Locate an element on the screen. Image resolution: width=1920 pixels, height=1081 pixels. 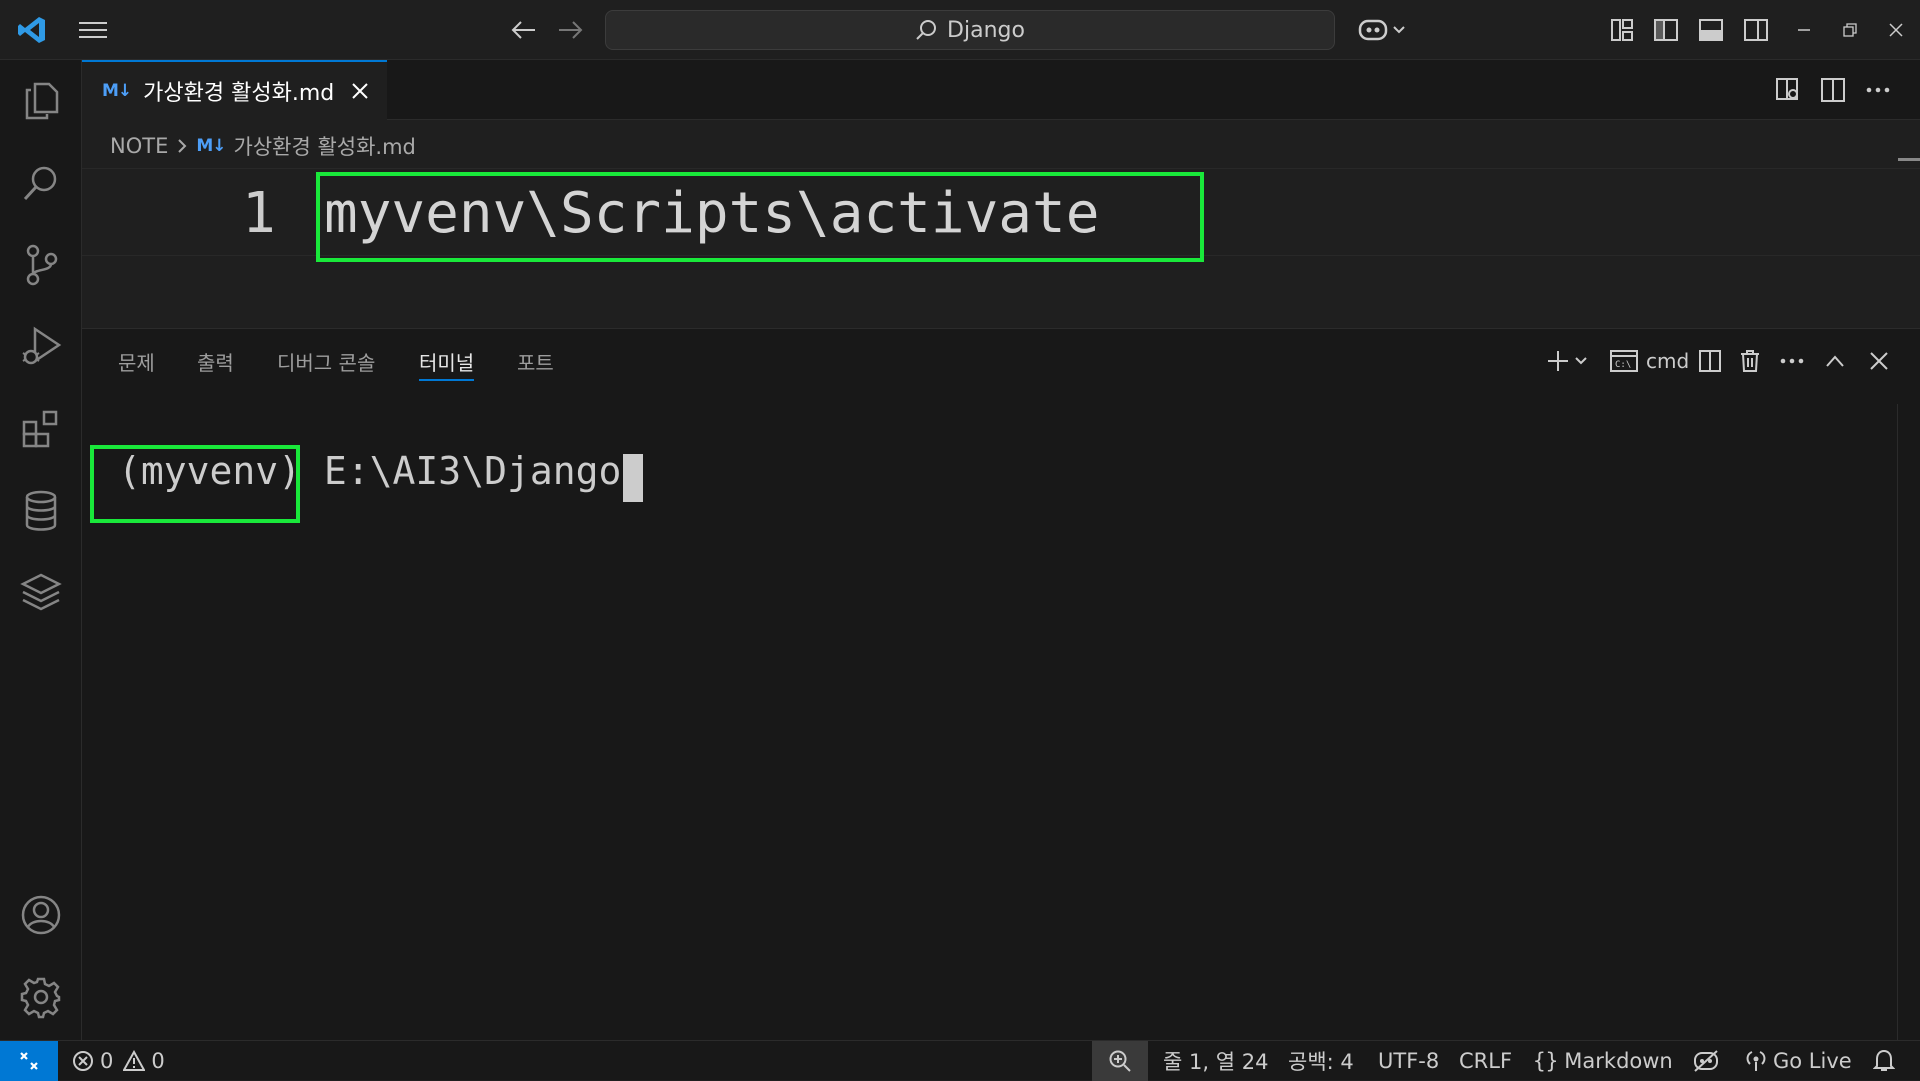
cursor-position-label: 줄 1, 열 24 is located at coordinates (1216, 1062).